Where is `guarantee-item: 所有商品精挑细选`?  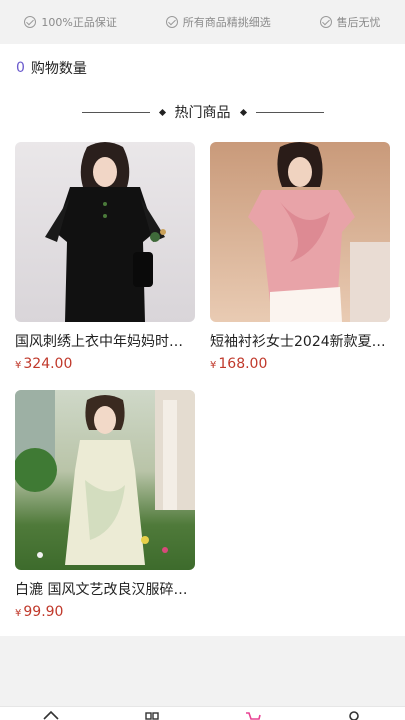 guarantee-item: 所有商品精挑细选 is located at coordinates (218, 22).